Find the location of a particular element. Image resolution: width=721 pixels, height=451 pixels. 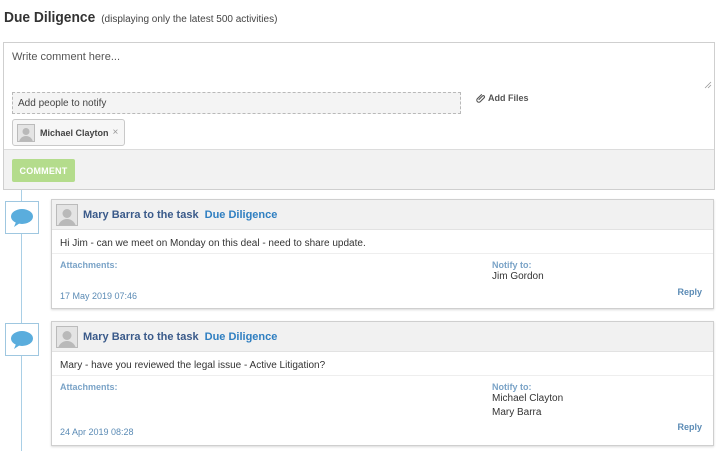

composer-footer: COMMENT is located at coordinates (359, 169).